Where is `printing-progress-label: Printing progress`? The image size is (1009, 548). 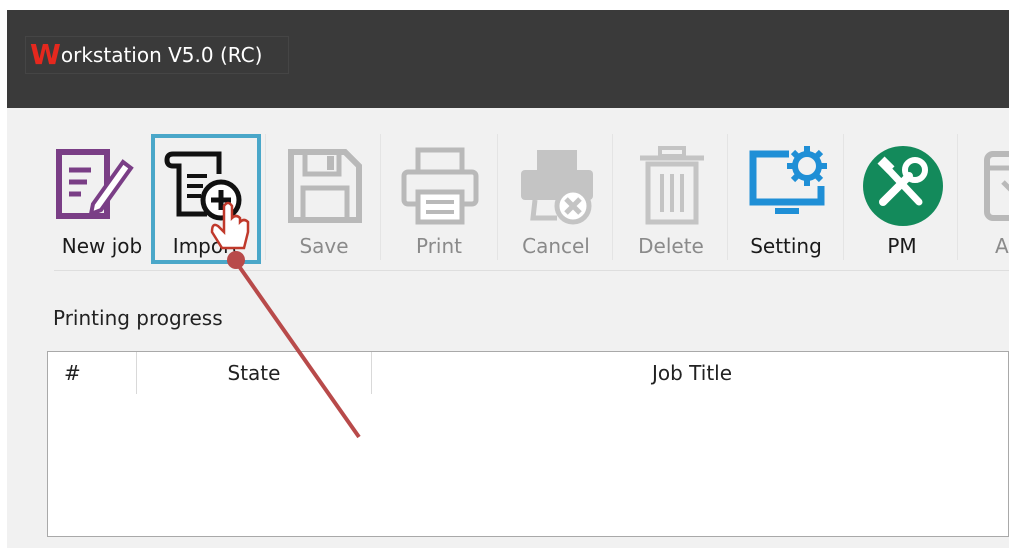
printing-progress-label: Printing progress is located at coordinates (138, 318).